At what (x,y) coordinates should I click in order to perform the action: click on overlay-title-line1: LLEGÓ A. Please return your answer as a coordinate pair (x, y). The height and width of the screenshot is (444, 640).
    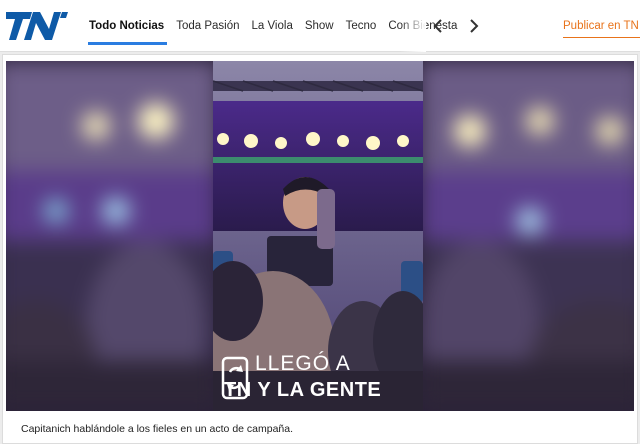
    Looking at the image, I should click on (303, 363).